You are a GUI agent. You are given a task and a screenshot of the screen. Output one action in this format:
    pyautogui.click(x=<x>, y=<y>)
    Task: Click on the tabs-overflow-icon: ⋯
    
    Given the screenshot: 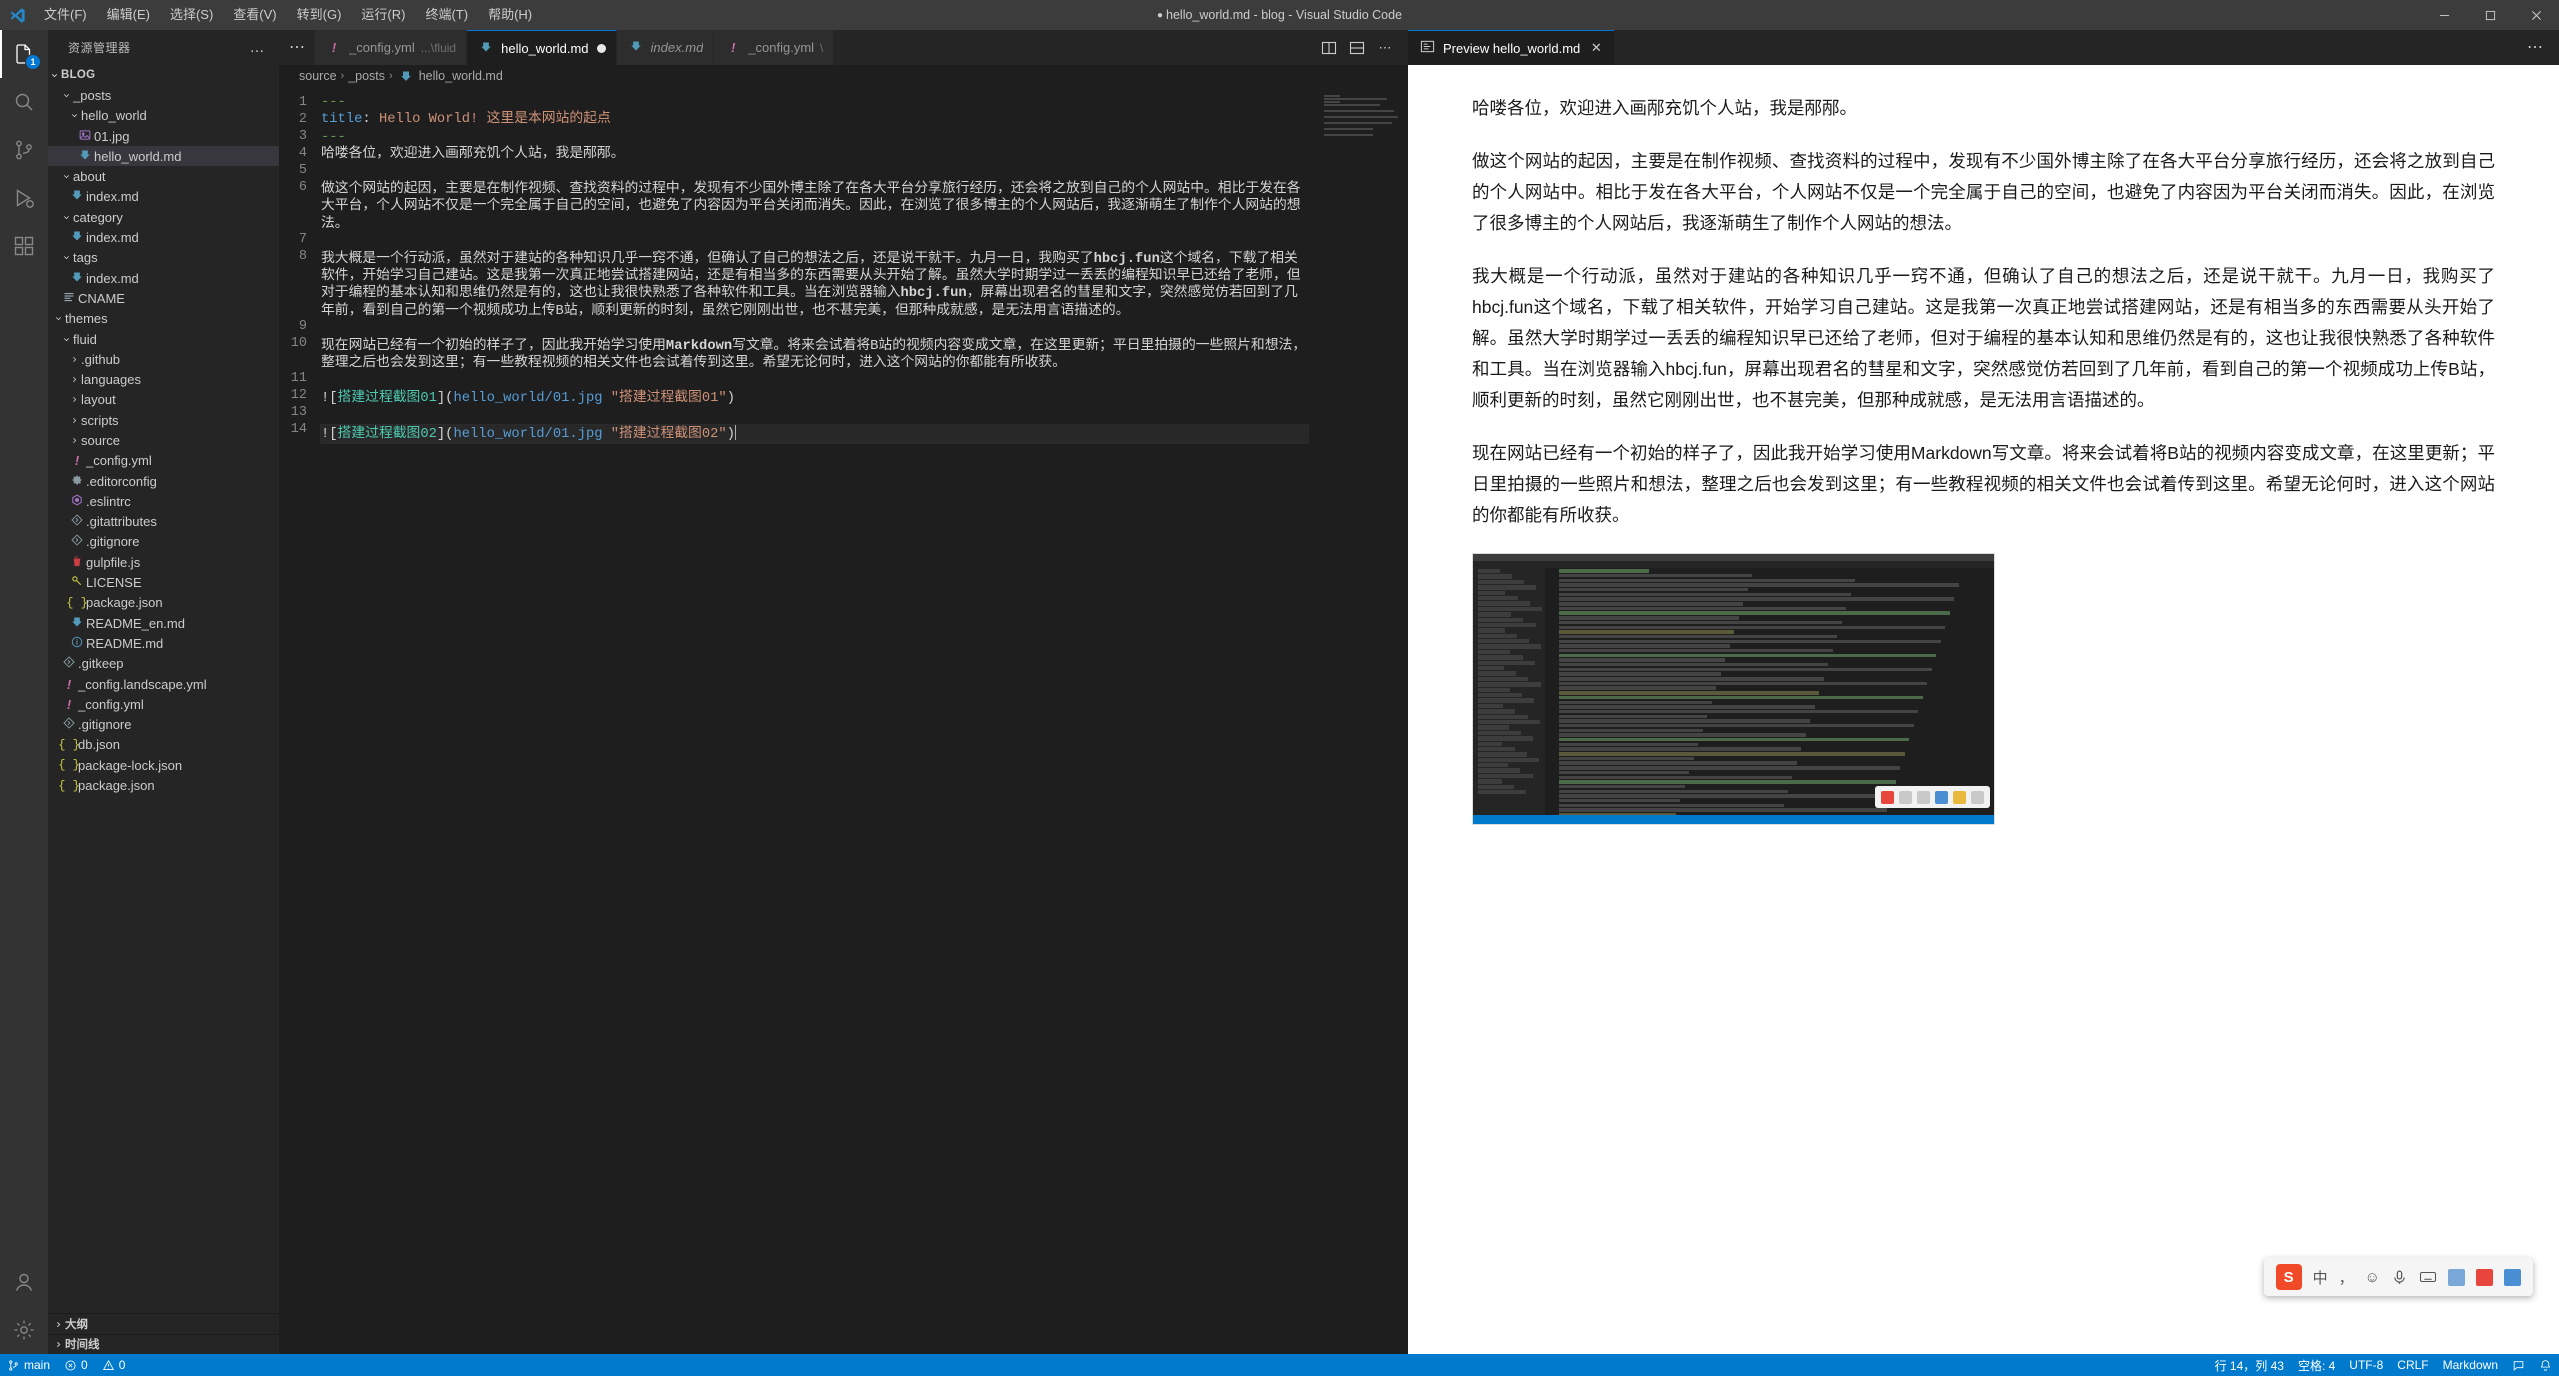 What is the action you would take?
    pyautogui.click(x=297, y=47)
    